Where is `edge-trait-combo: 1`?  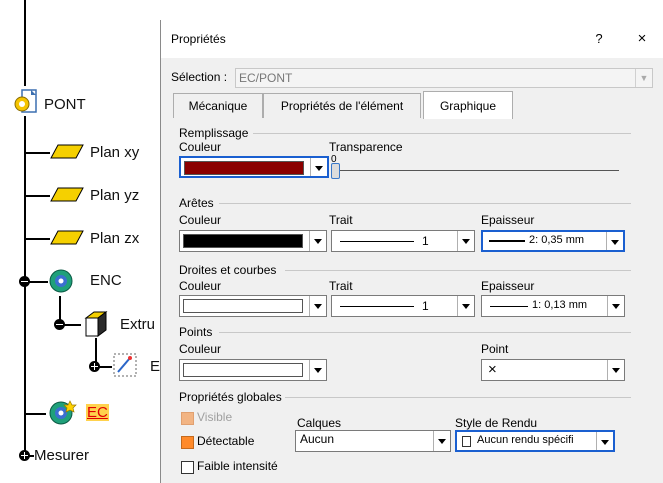 edge-trait-combo: 1 is located at coordinates (403, 241).